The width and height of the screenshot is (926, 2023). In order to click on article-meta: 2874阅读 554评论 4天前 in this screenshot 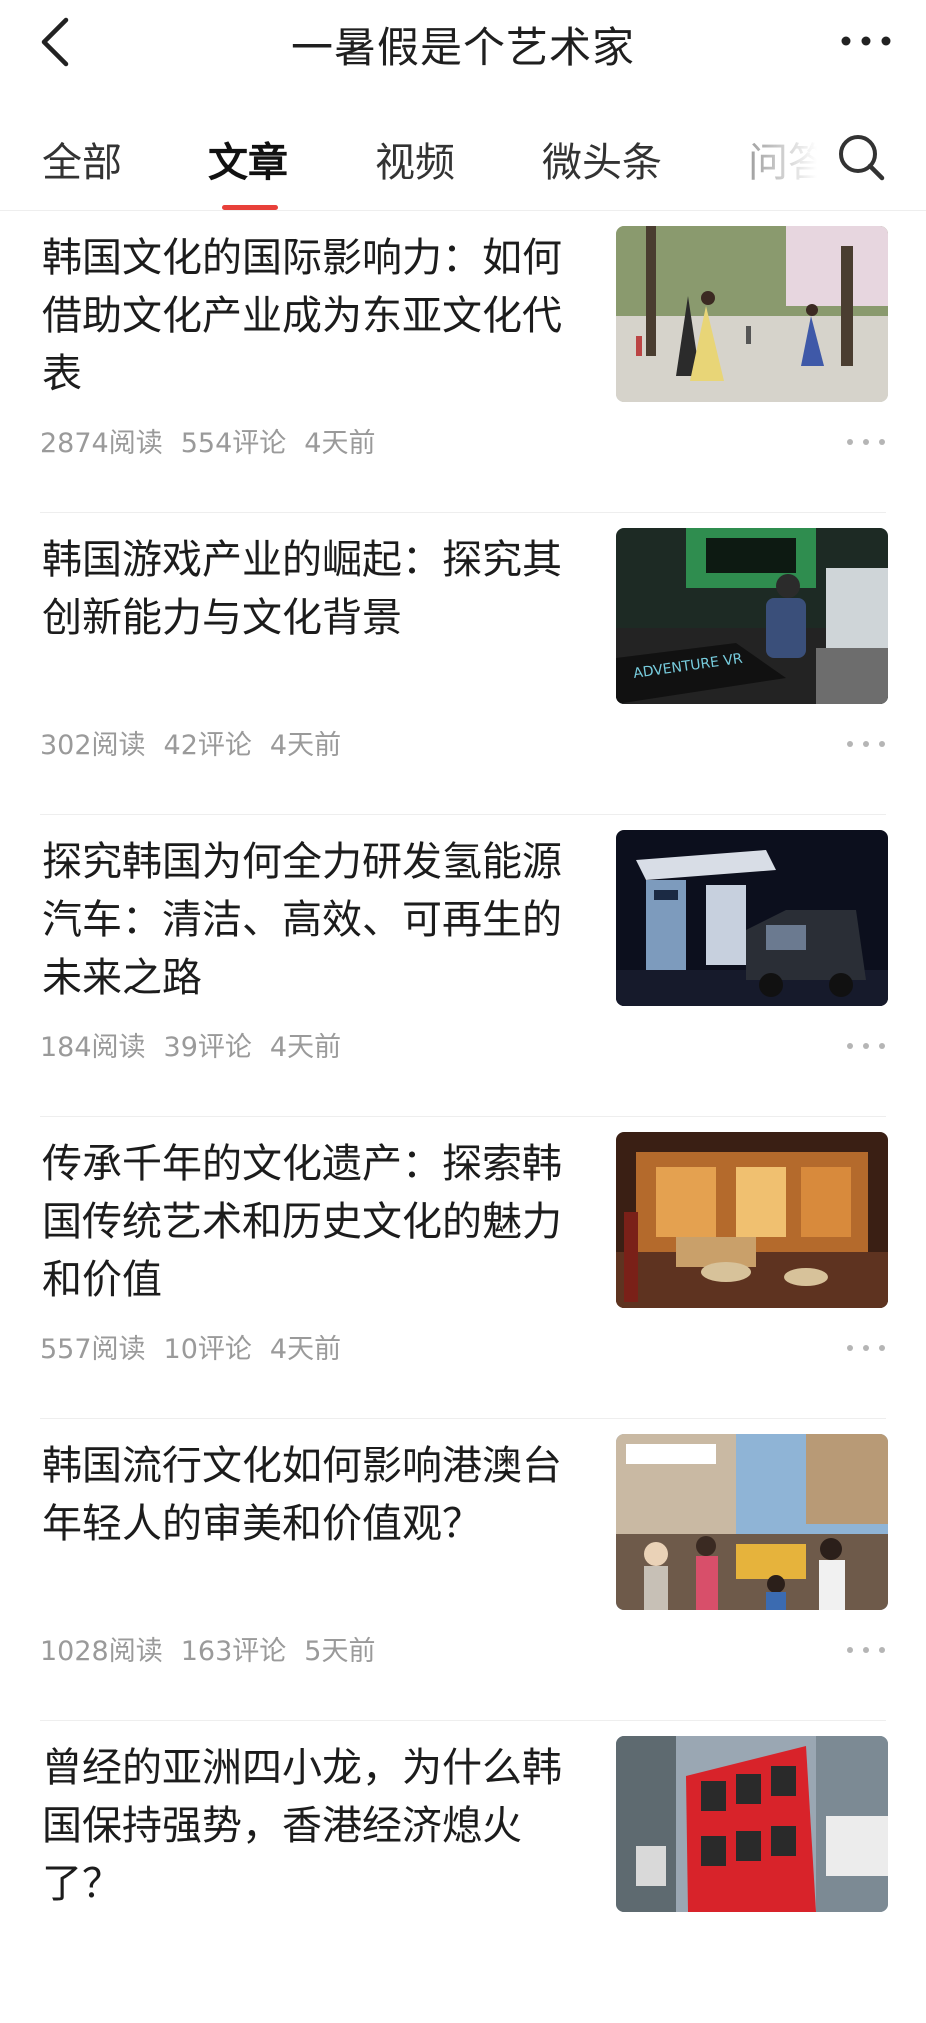, I will do `click(216, 440)`.